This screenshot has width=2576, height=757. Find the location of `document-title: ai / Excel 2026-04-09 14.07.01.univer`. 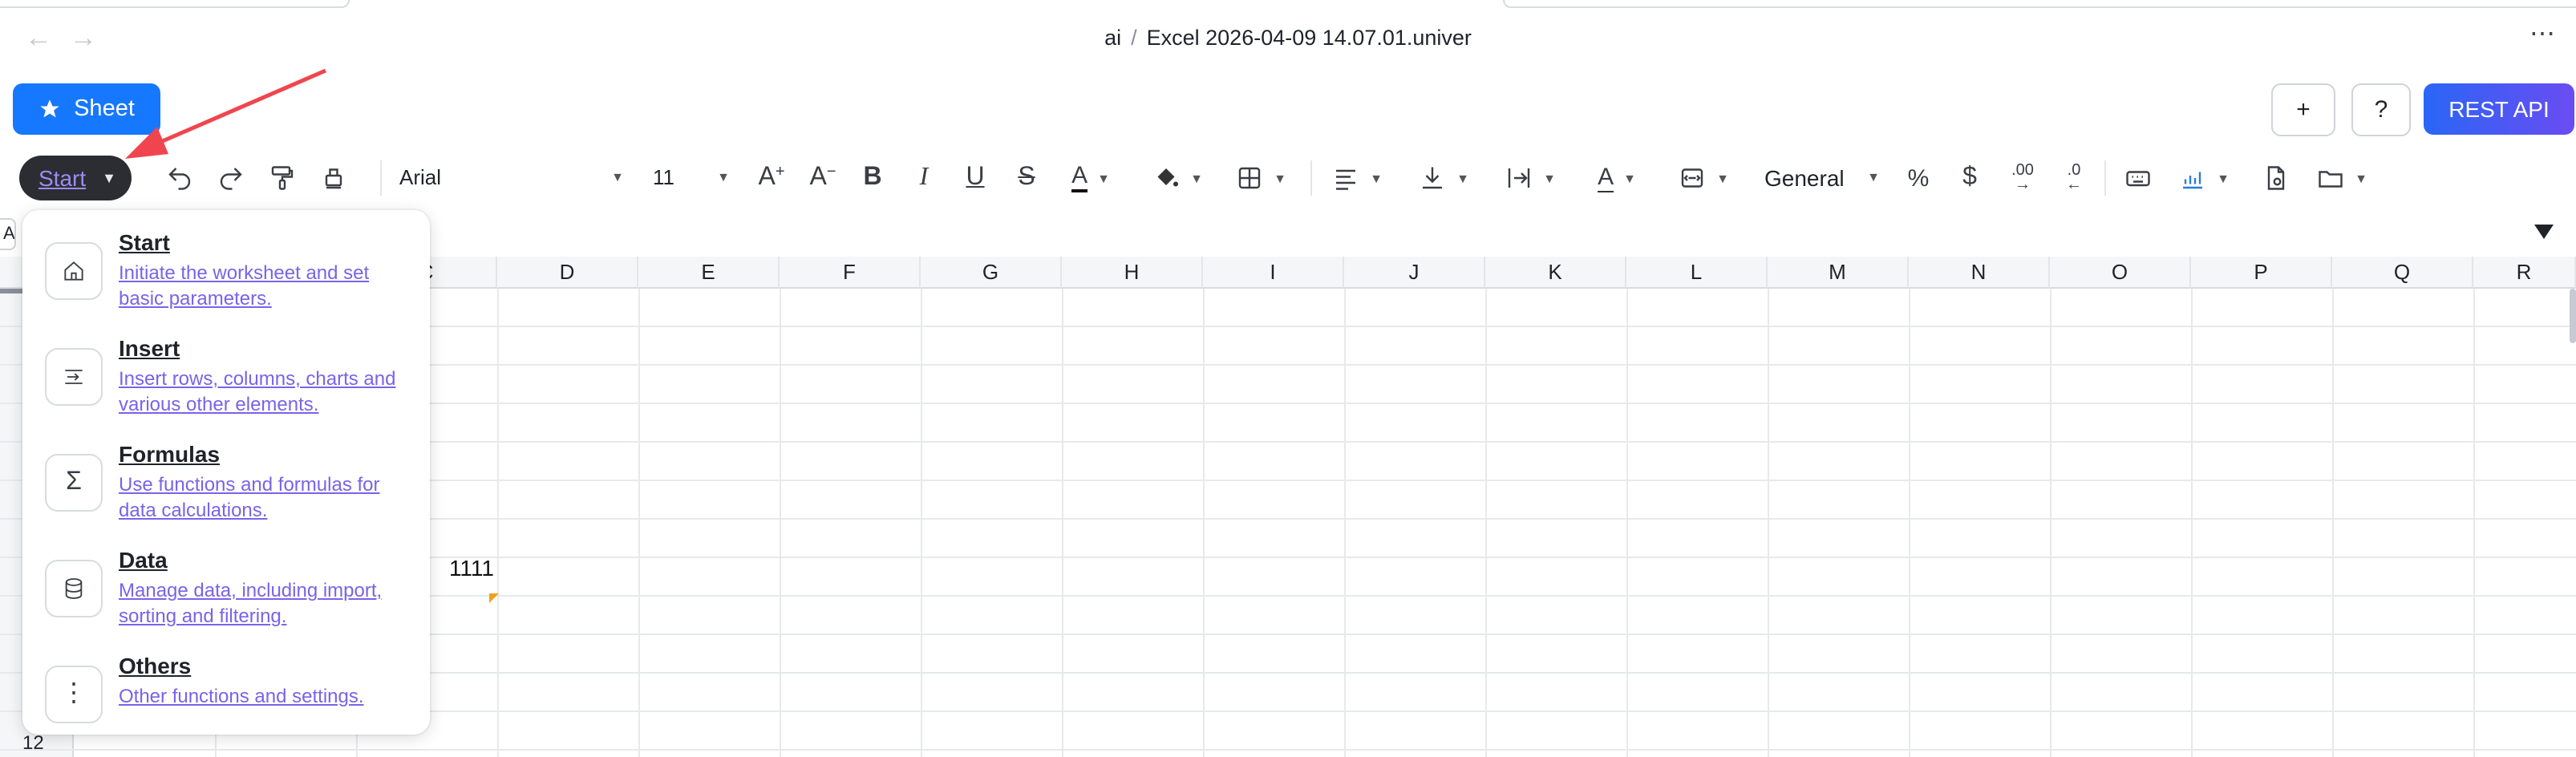

document-title: ai / Excel 2026-04-09 14.07.01.univer is located at coordinates (1288, 38).